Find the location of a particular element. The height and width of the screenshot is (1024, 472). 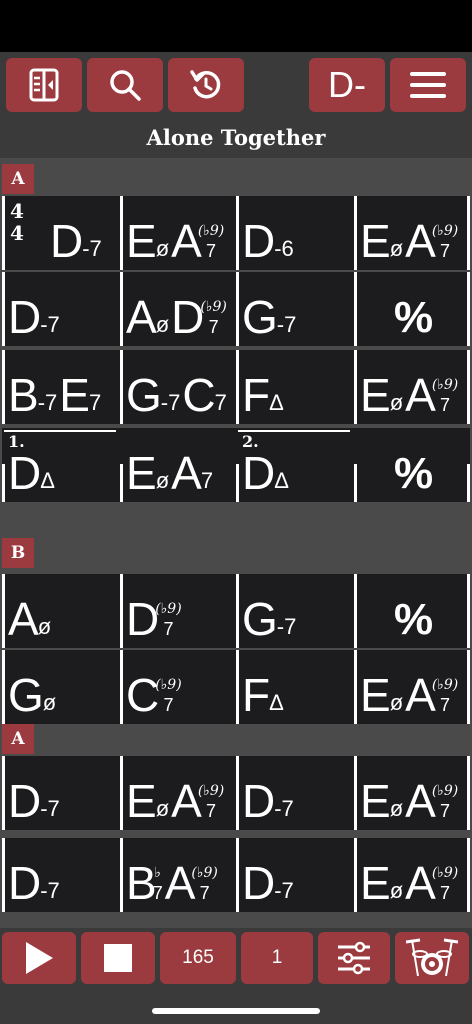

stop-icon is located at coordinates (118, 958).